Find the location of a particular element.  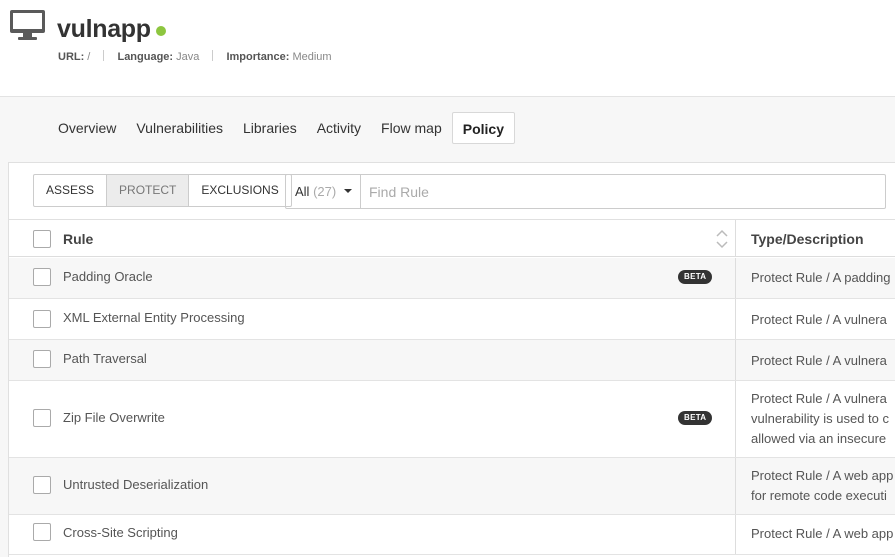

select-all-checkbox is located at coordinates (42, 239).